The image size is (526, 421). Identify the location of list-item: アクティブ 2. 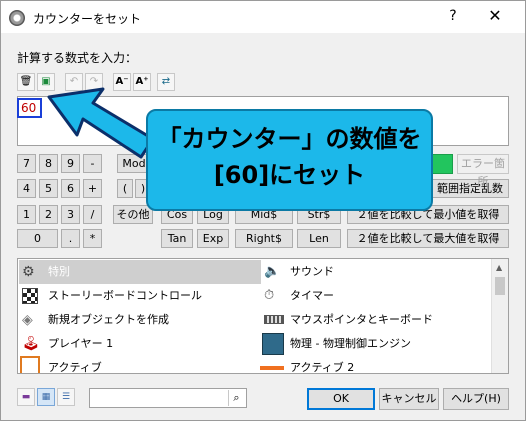
(375, 364).